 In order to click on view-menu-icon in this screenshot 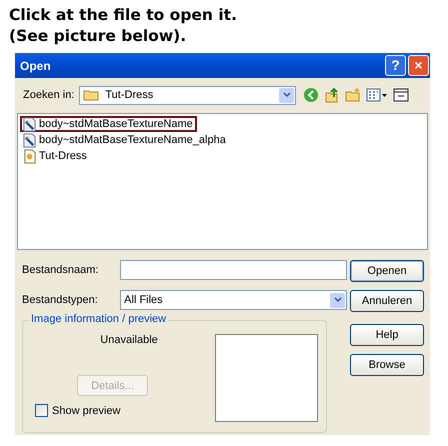, I will do `click(377, 95)`.